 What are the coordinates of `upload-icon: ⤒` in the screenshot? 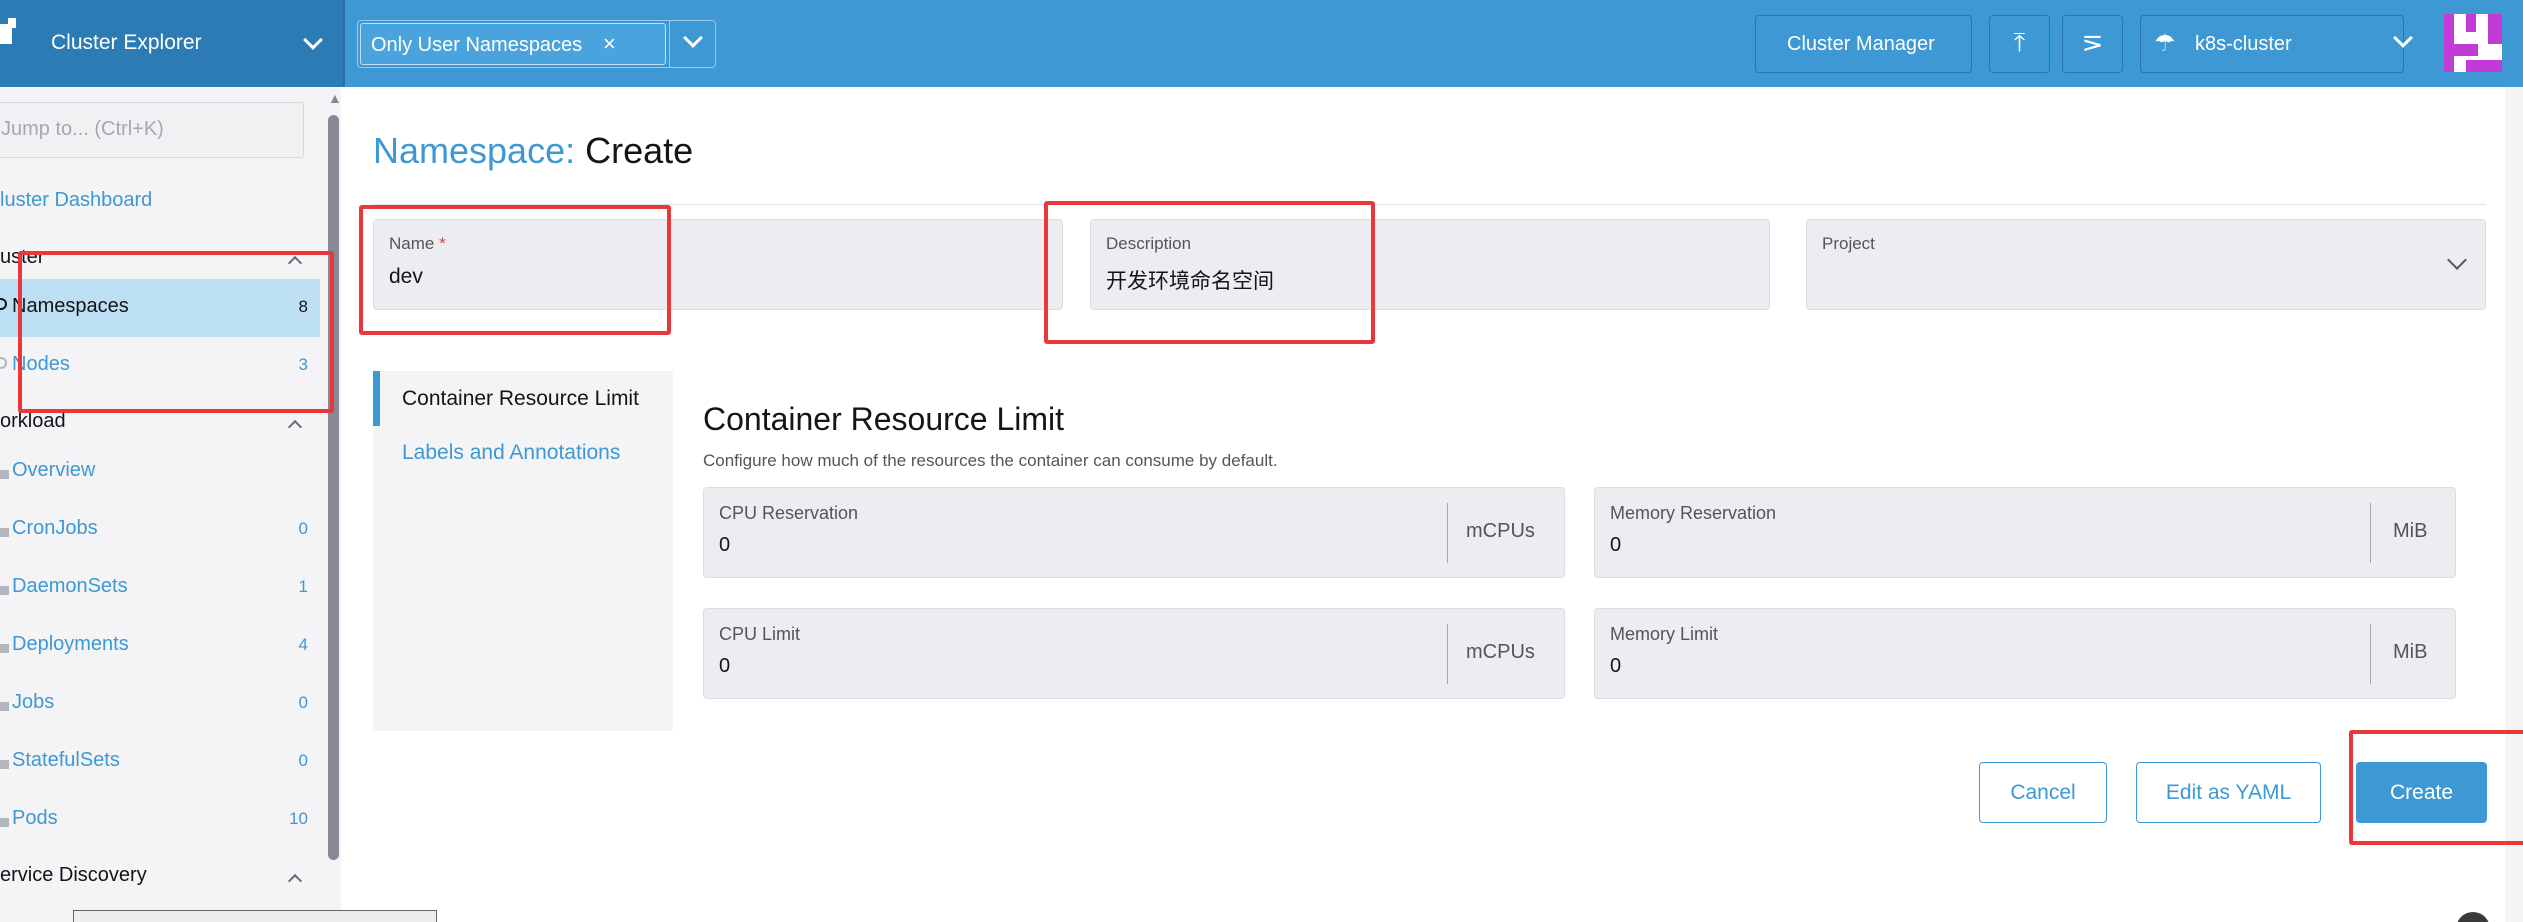 It's located at (2019, 42).